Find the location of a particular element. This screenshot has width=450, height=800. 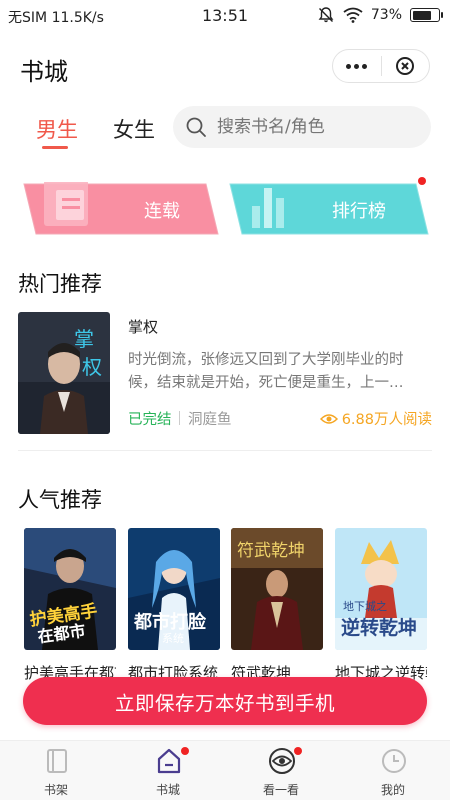

mute-bell-icon is located at coordinates (326, 15).